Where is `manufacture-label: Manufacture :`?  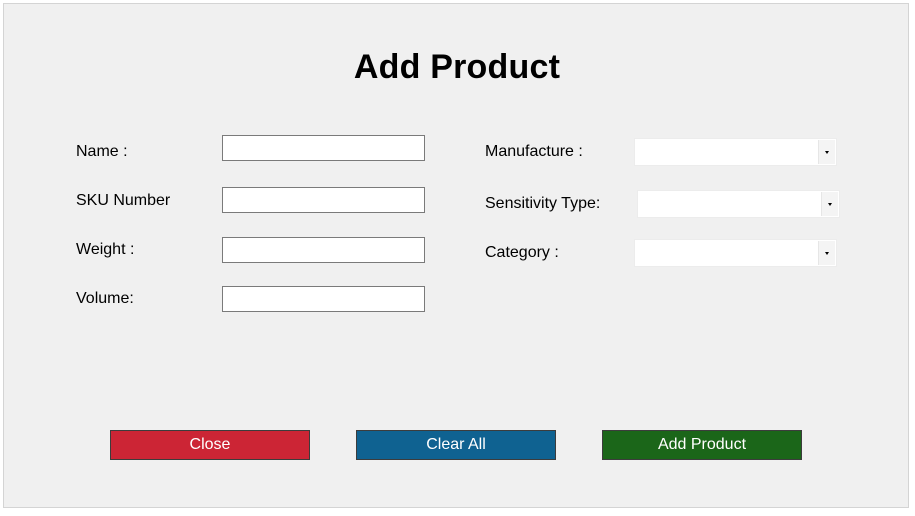 manufacture-label: Manufacture : is located at coordinates (534, 151).